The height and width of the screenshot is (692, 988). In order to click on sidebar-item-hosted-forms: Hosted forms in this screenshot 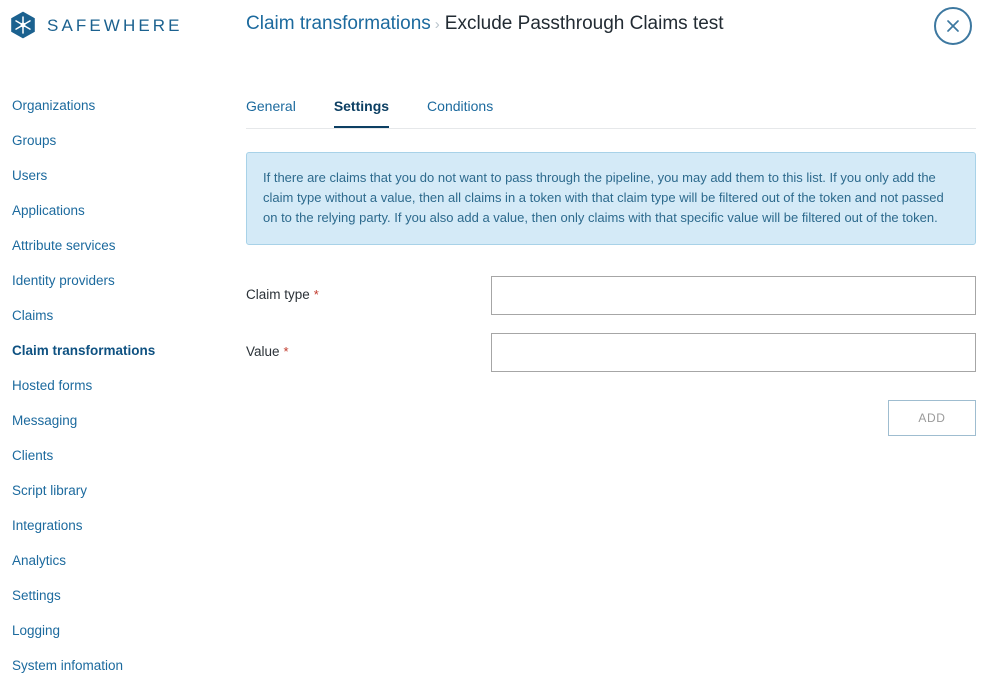, I will do `click(115, 395)`.